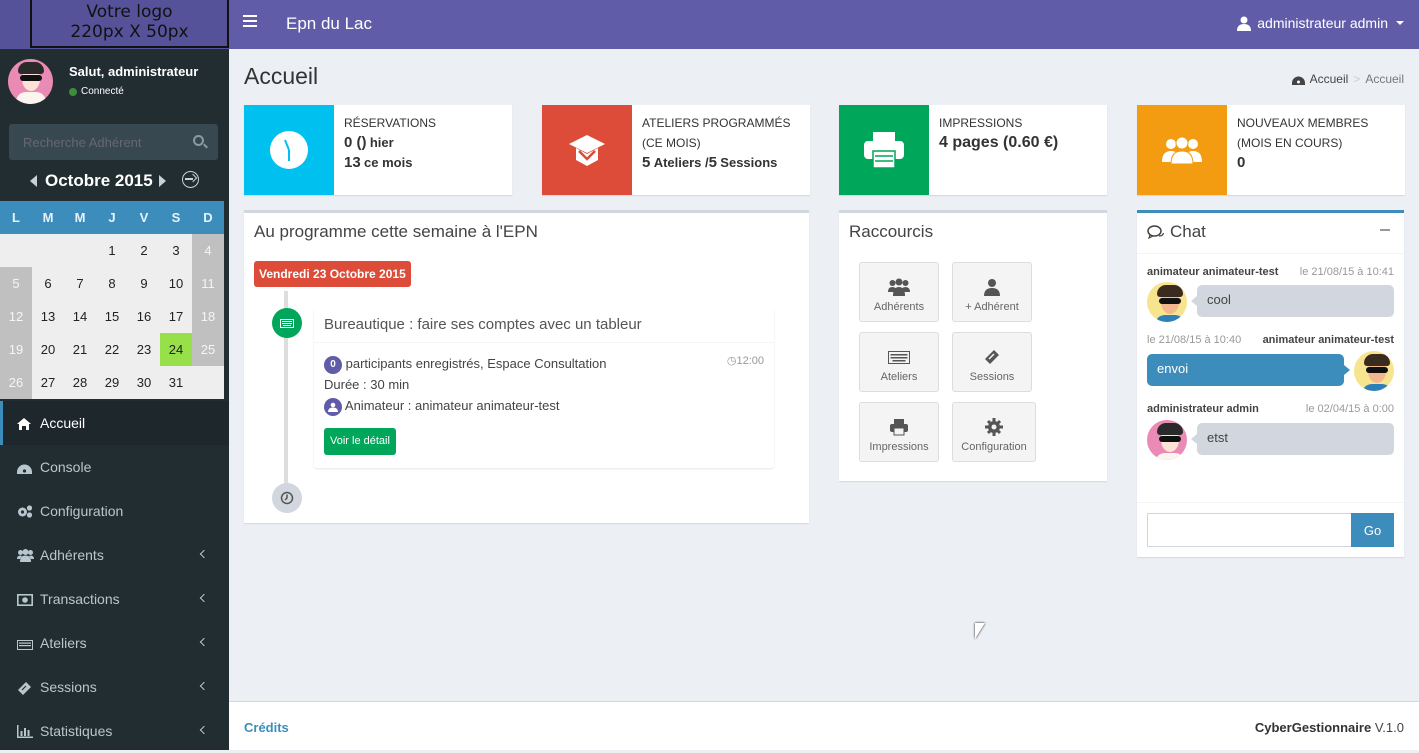  I want to click on calendar-day: 7, so click(80, 283).